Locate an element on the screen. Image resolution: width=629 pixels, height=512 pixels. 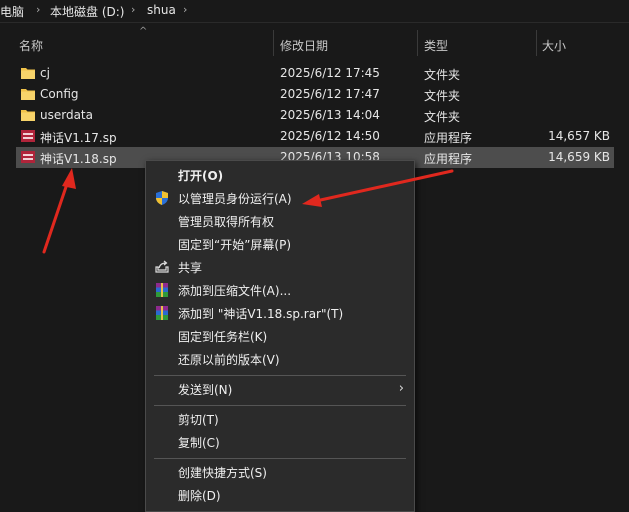
file-name: 神话V1.17.sp is located at coordinates (78, 138).